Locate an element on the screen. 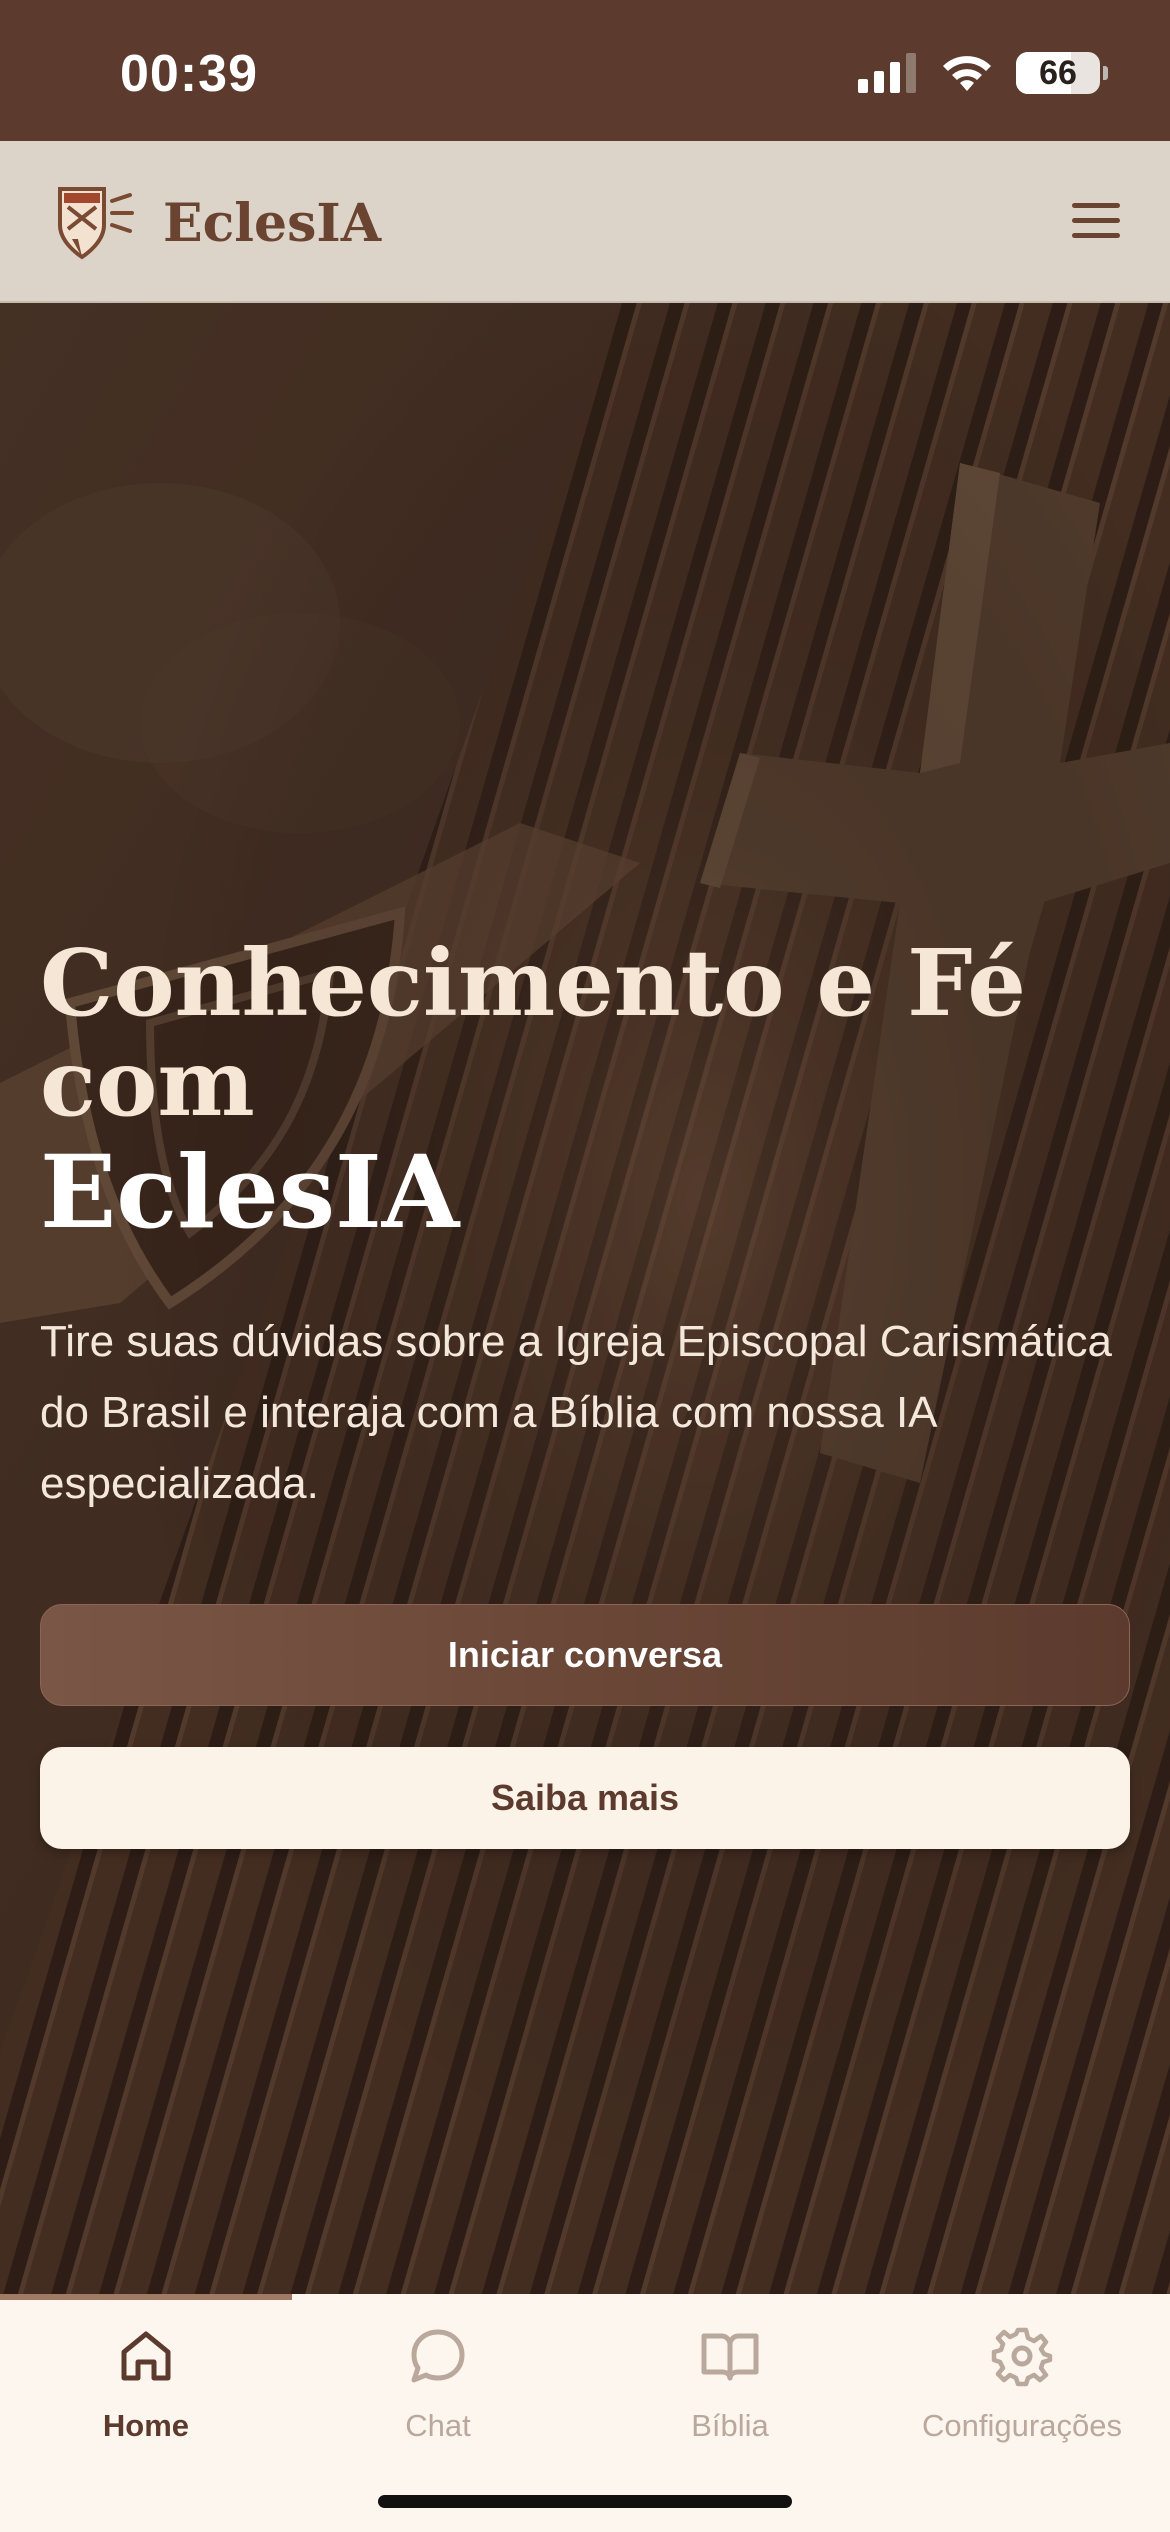  hero-title-line3: EclesIA is located at coordinates (250, 1192).